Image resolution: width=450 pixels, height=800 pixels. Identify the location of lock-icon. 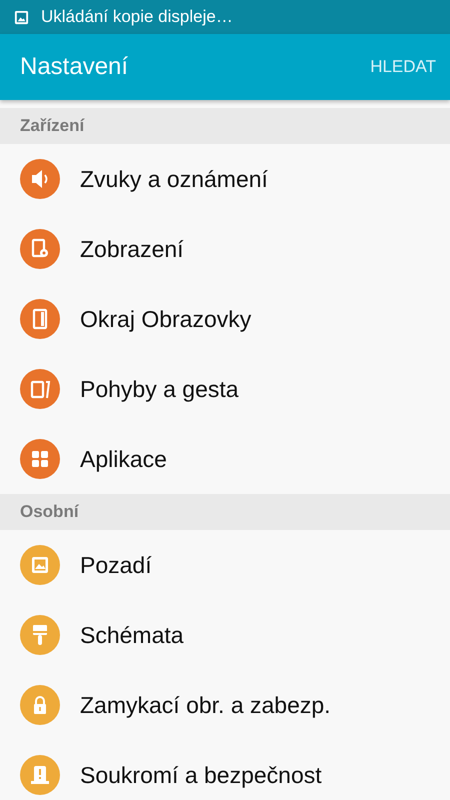
(40, 705).